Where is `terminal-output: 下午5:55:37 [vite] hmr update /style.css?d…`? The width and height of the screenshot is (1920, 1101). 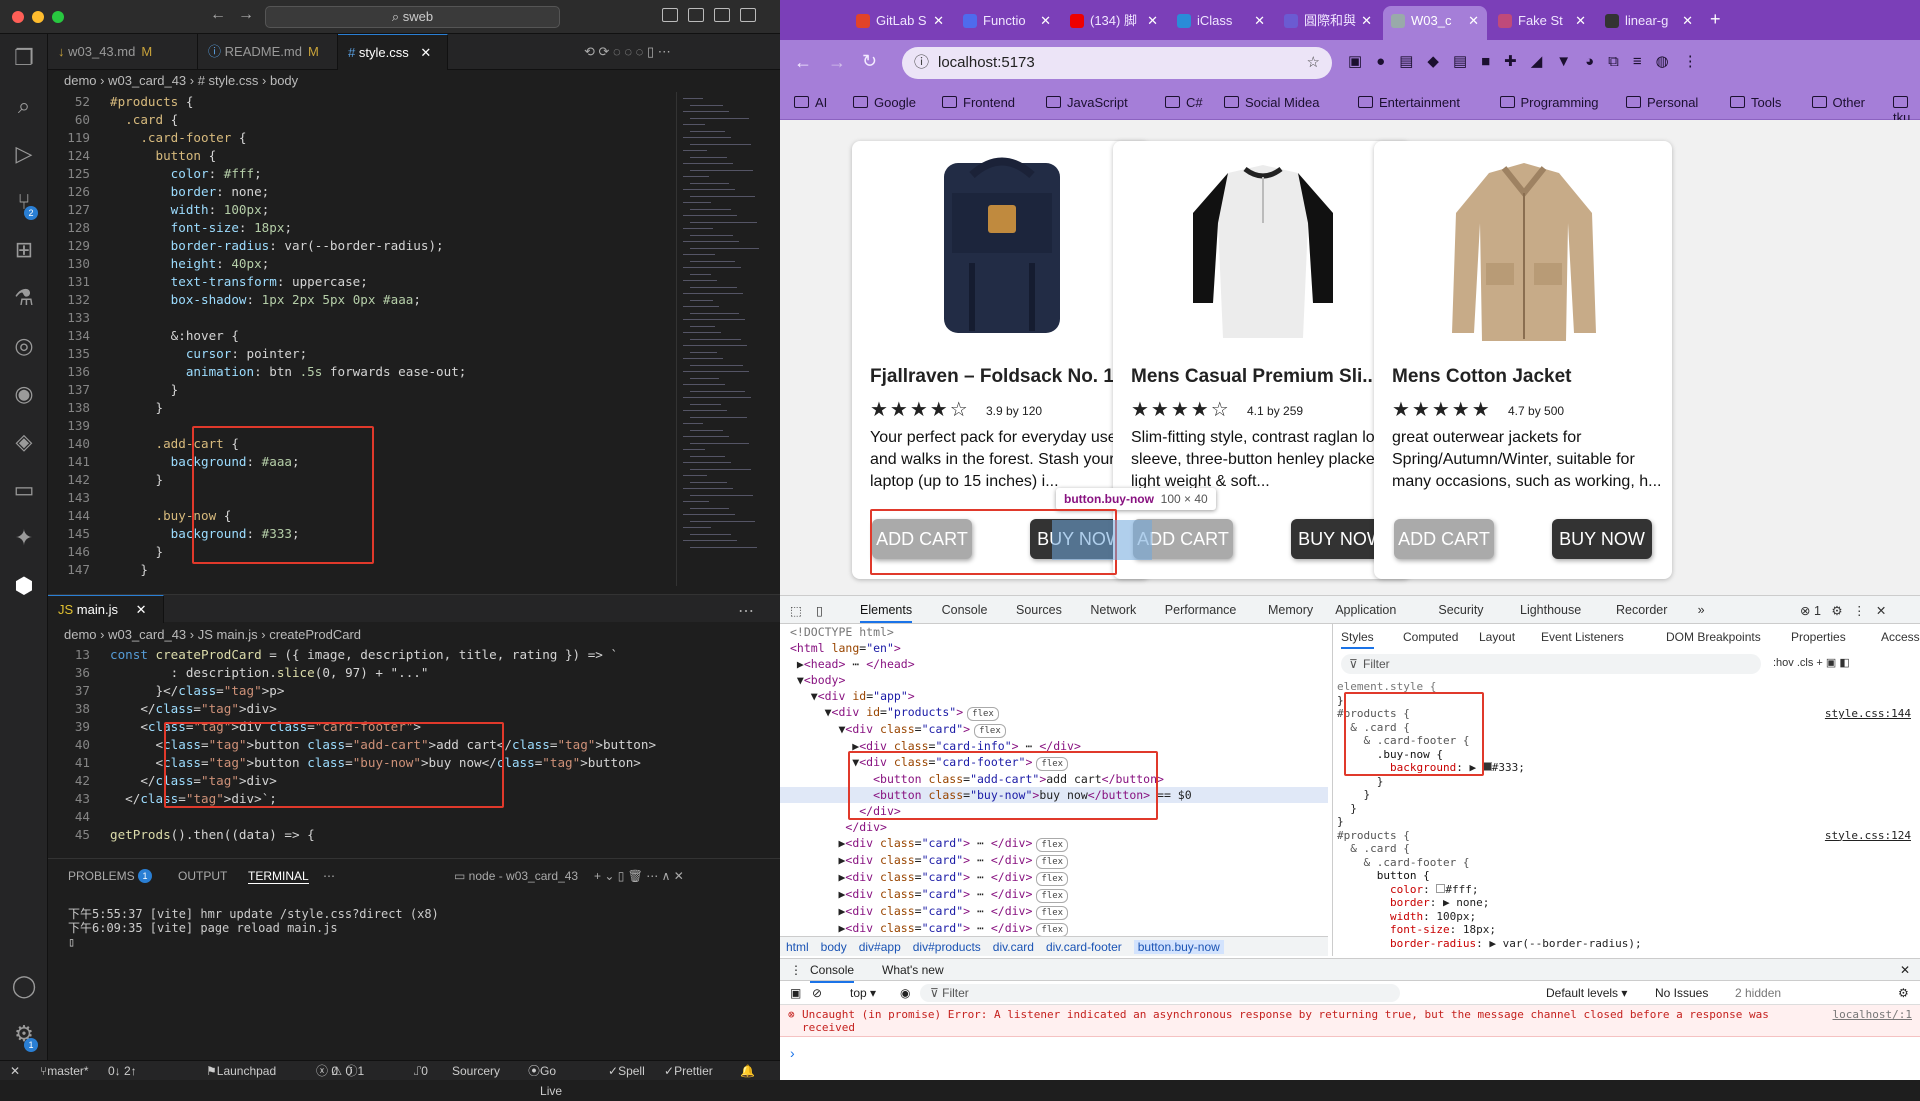 terminal-output: 下午5:55:37 [vite] hmr update /style.css?d… is located at coordinates (253, 928).